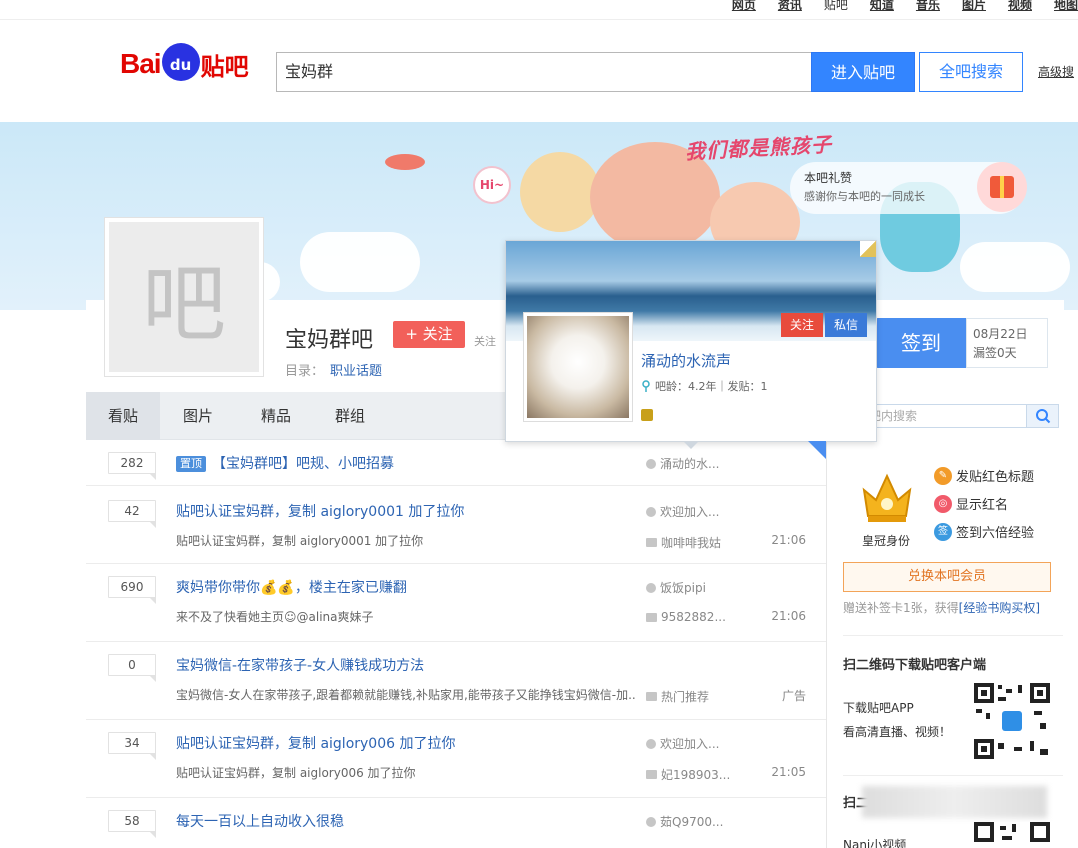 This screenshot has width=1078, height=848. I want to click on logo-paw-icon: du, so click(180, 62).